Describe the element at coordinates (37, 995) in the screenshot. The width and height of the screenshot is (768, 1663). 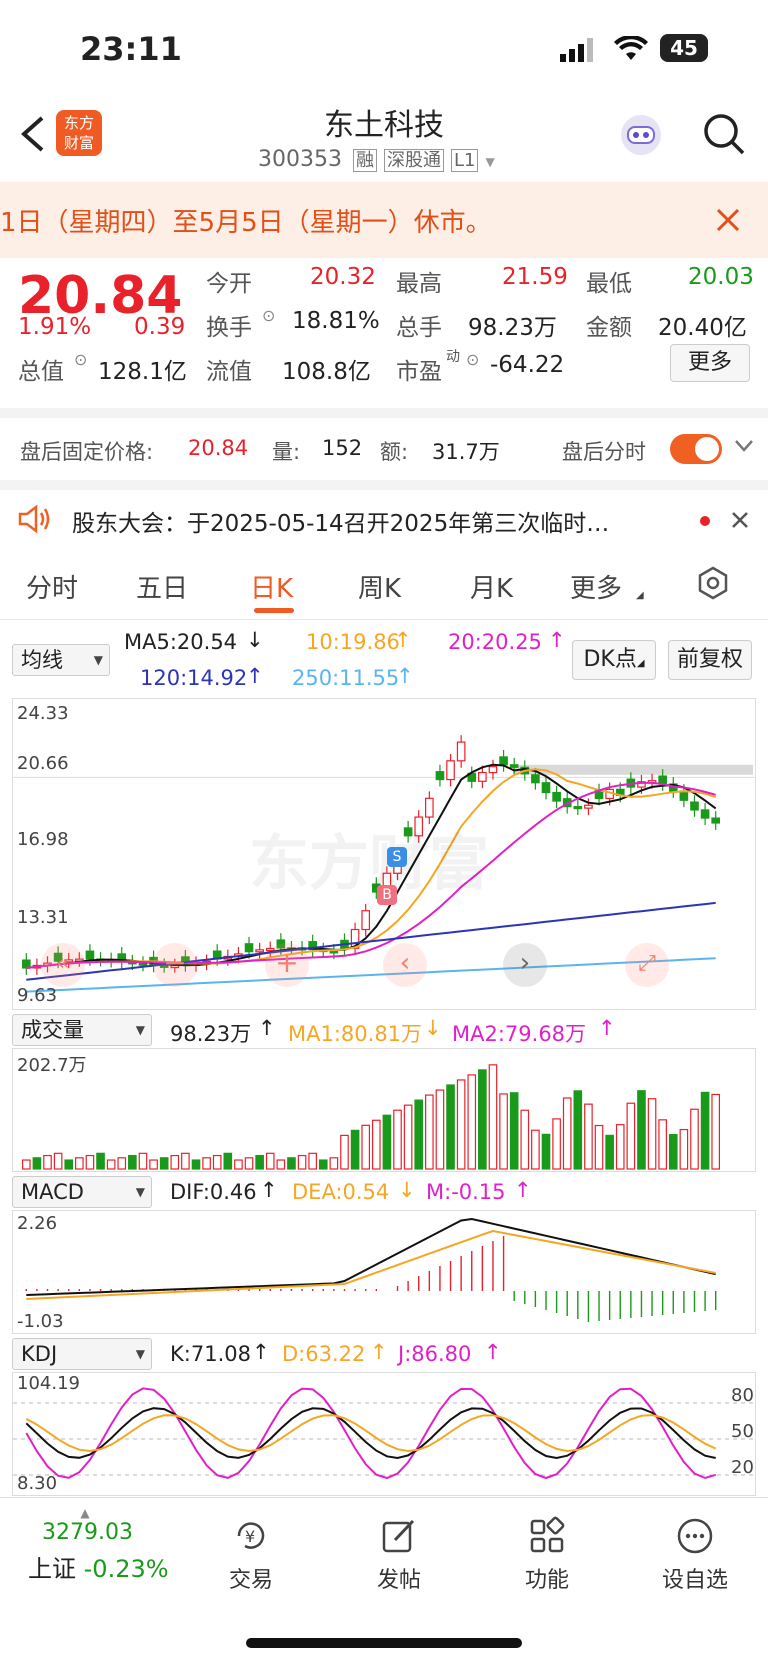
I see `y-label: 9.63` at that location.